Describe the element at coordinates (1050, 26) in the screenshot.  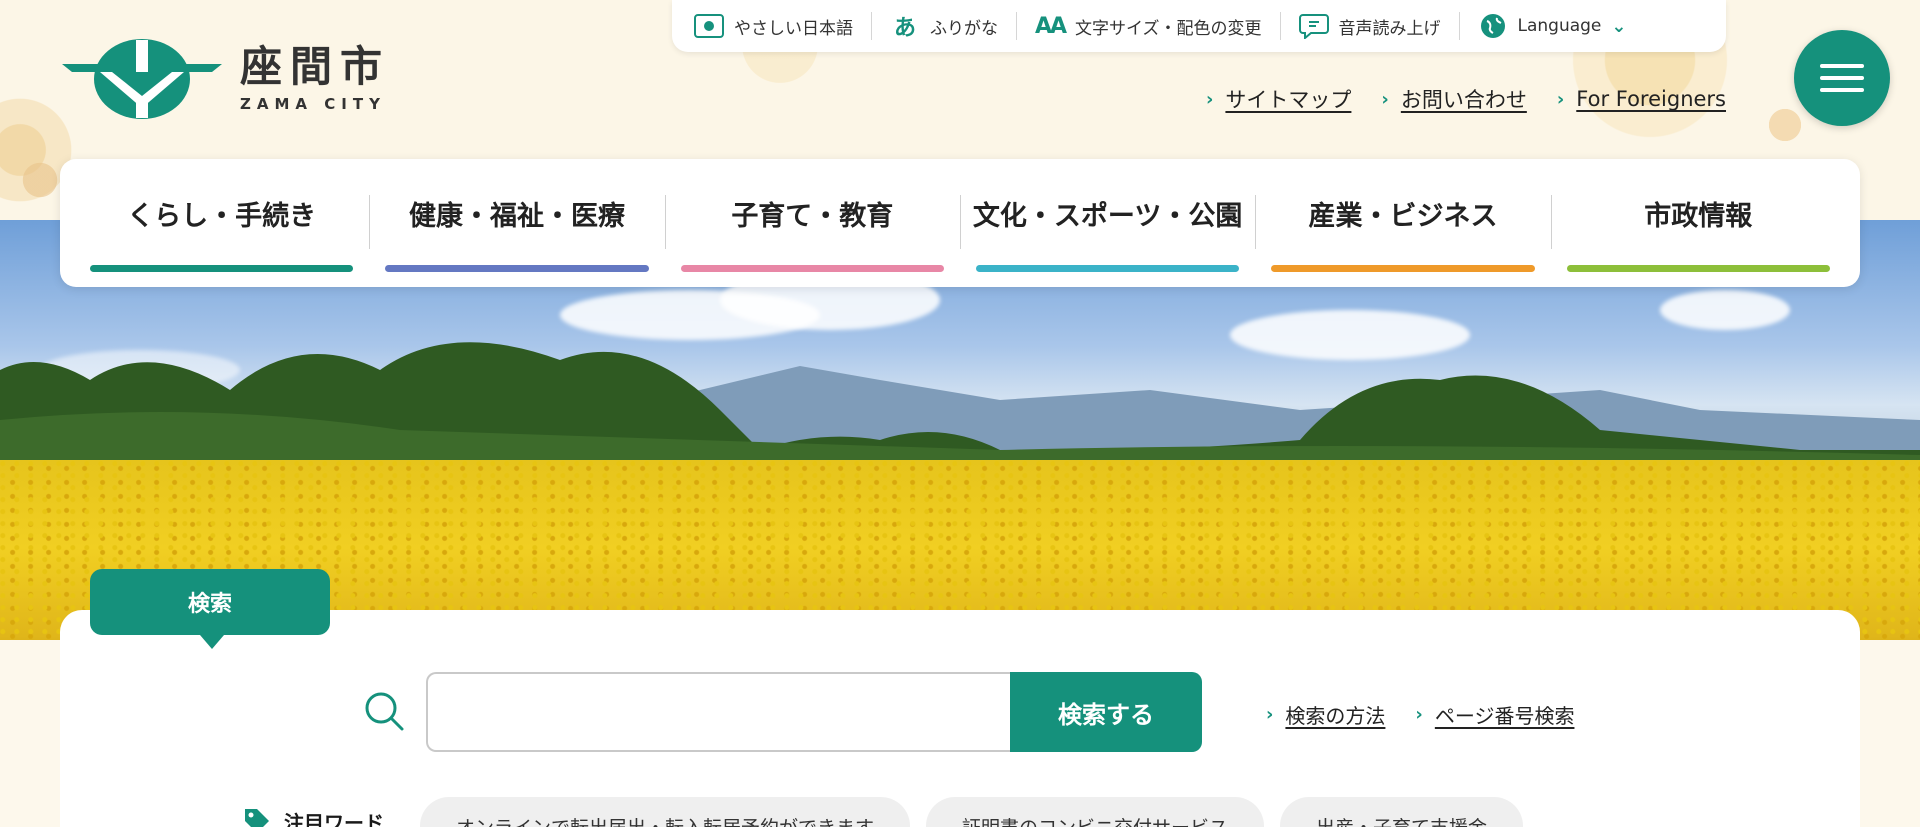
I see `text-size-icon: AA` at that location.